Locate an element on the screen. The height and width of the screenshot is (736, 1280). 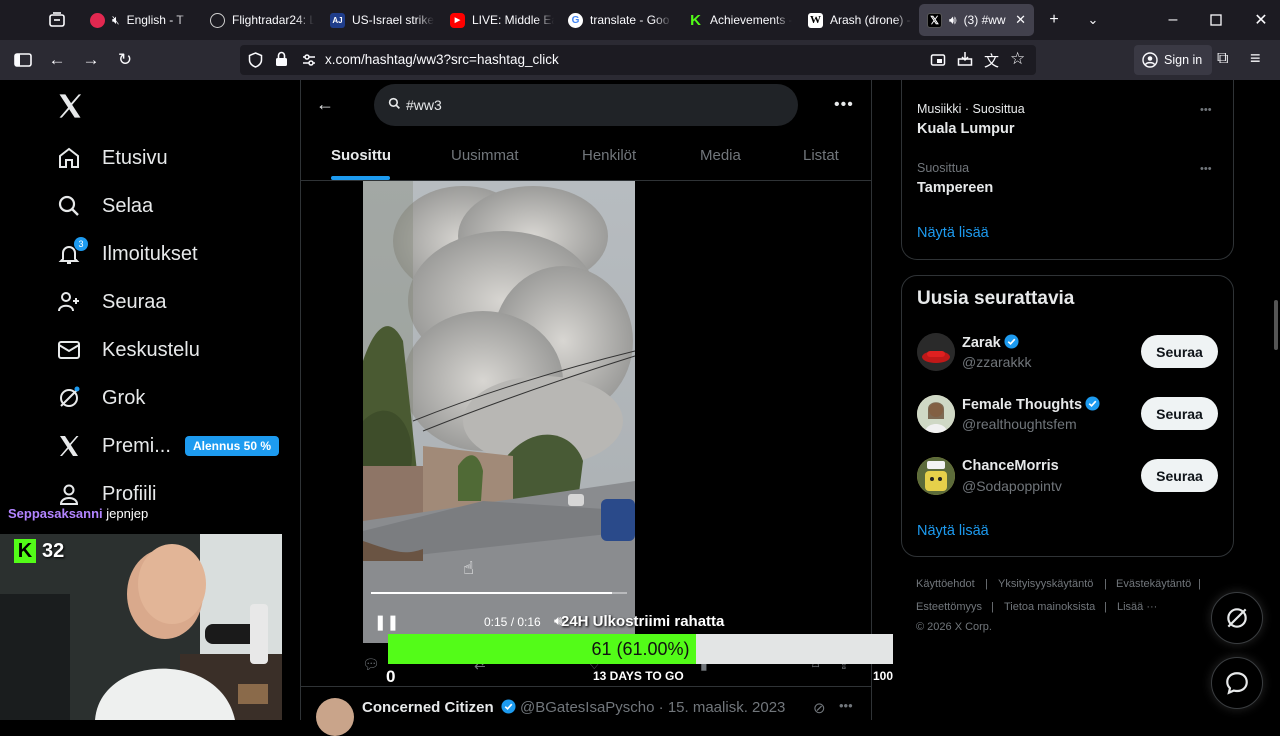
screenshot-icon is located at coordinates (938, 60).